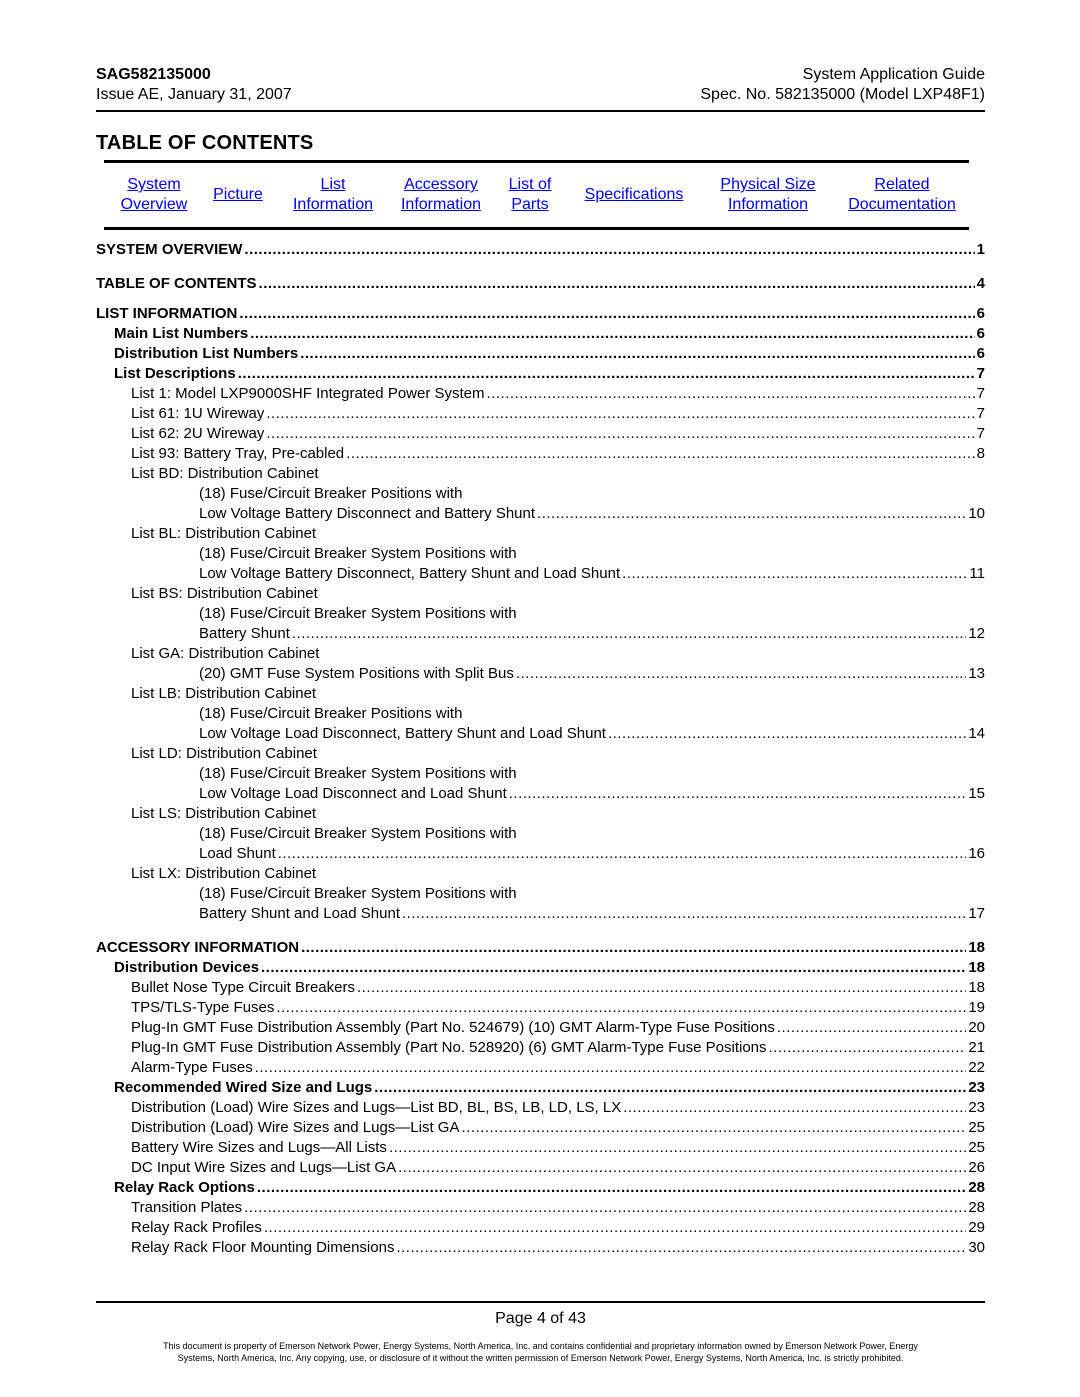 This screenshot has height=1397, width=1080. Describe the element at coordinates (206, 754) in the screenshot. I see `toc-entry: List LD: Distribution Cabinet` at that location.